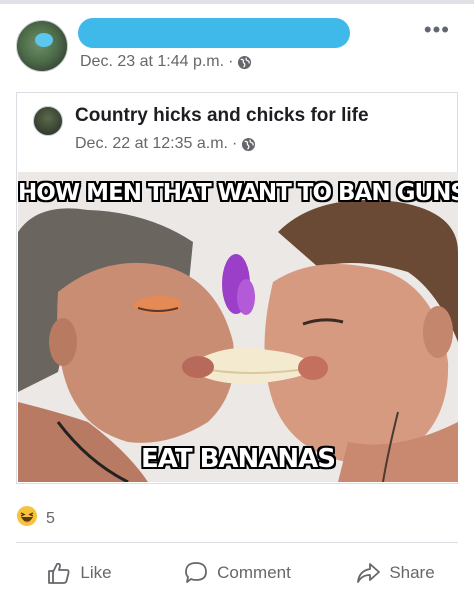 This screenshot has height=603, width=474. Describe the element at coordinates (151, 143) in the screenshot. I see `shared-time-text: Dec. 22 at 12:35 a.m.` at that location.